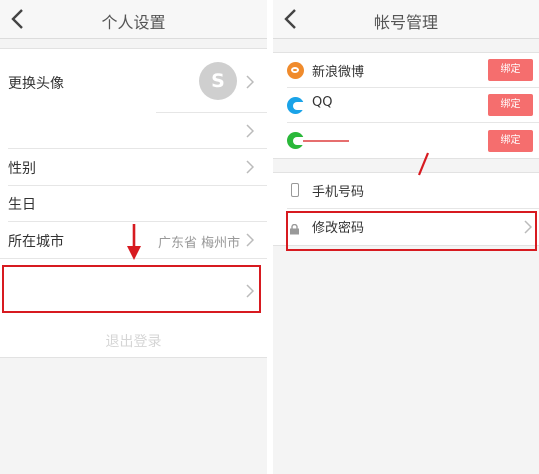  Describe the element at coordinates (406, 140) in the screenshot. I see `social-item-wechat: 绑定` at that location.